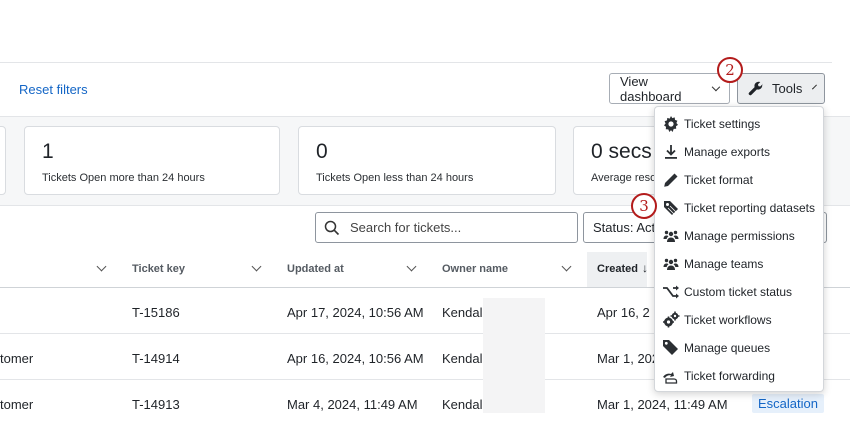 The width and height of the screenshot is (850, 425). Describe the element at coordinates (671, 124) in the screenshot. I see `gear-icon` at that location.